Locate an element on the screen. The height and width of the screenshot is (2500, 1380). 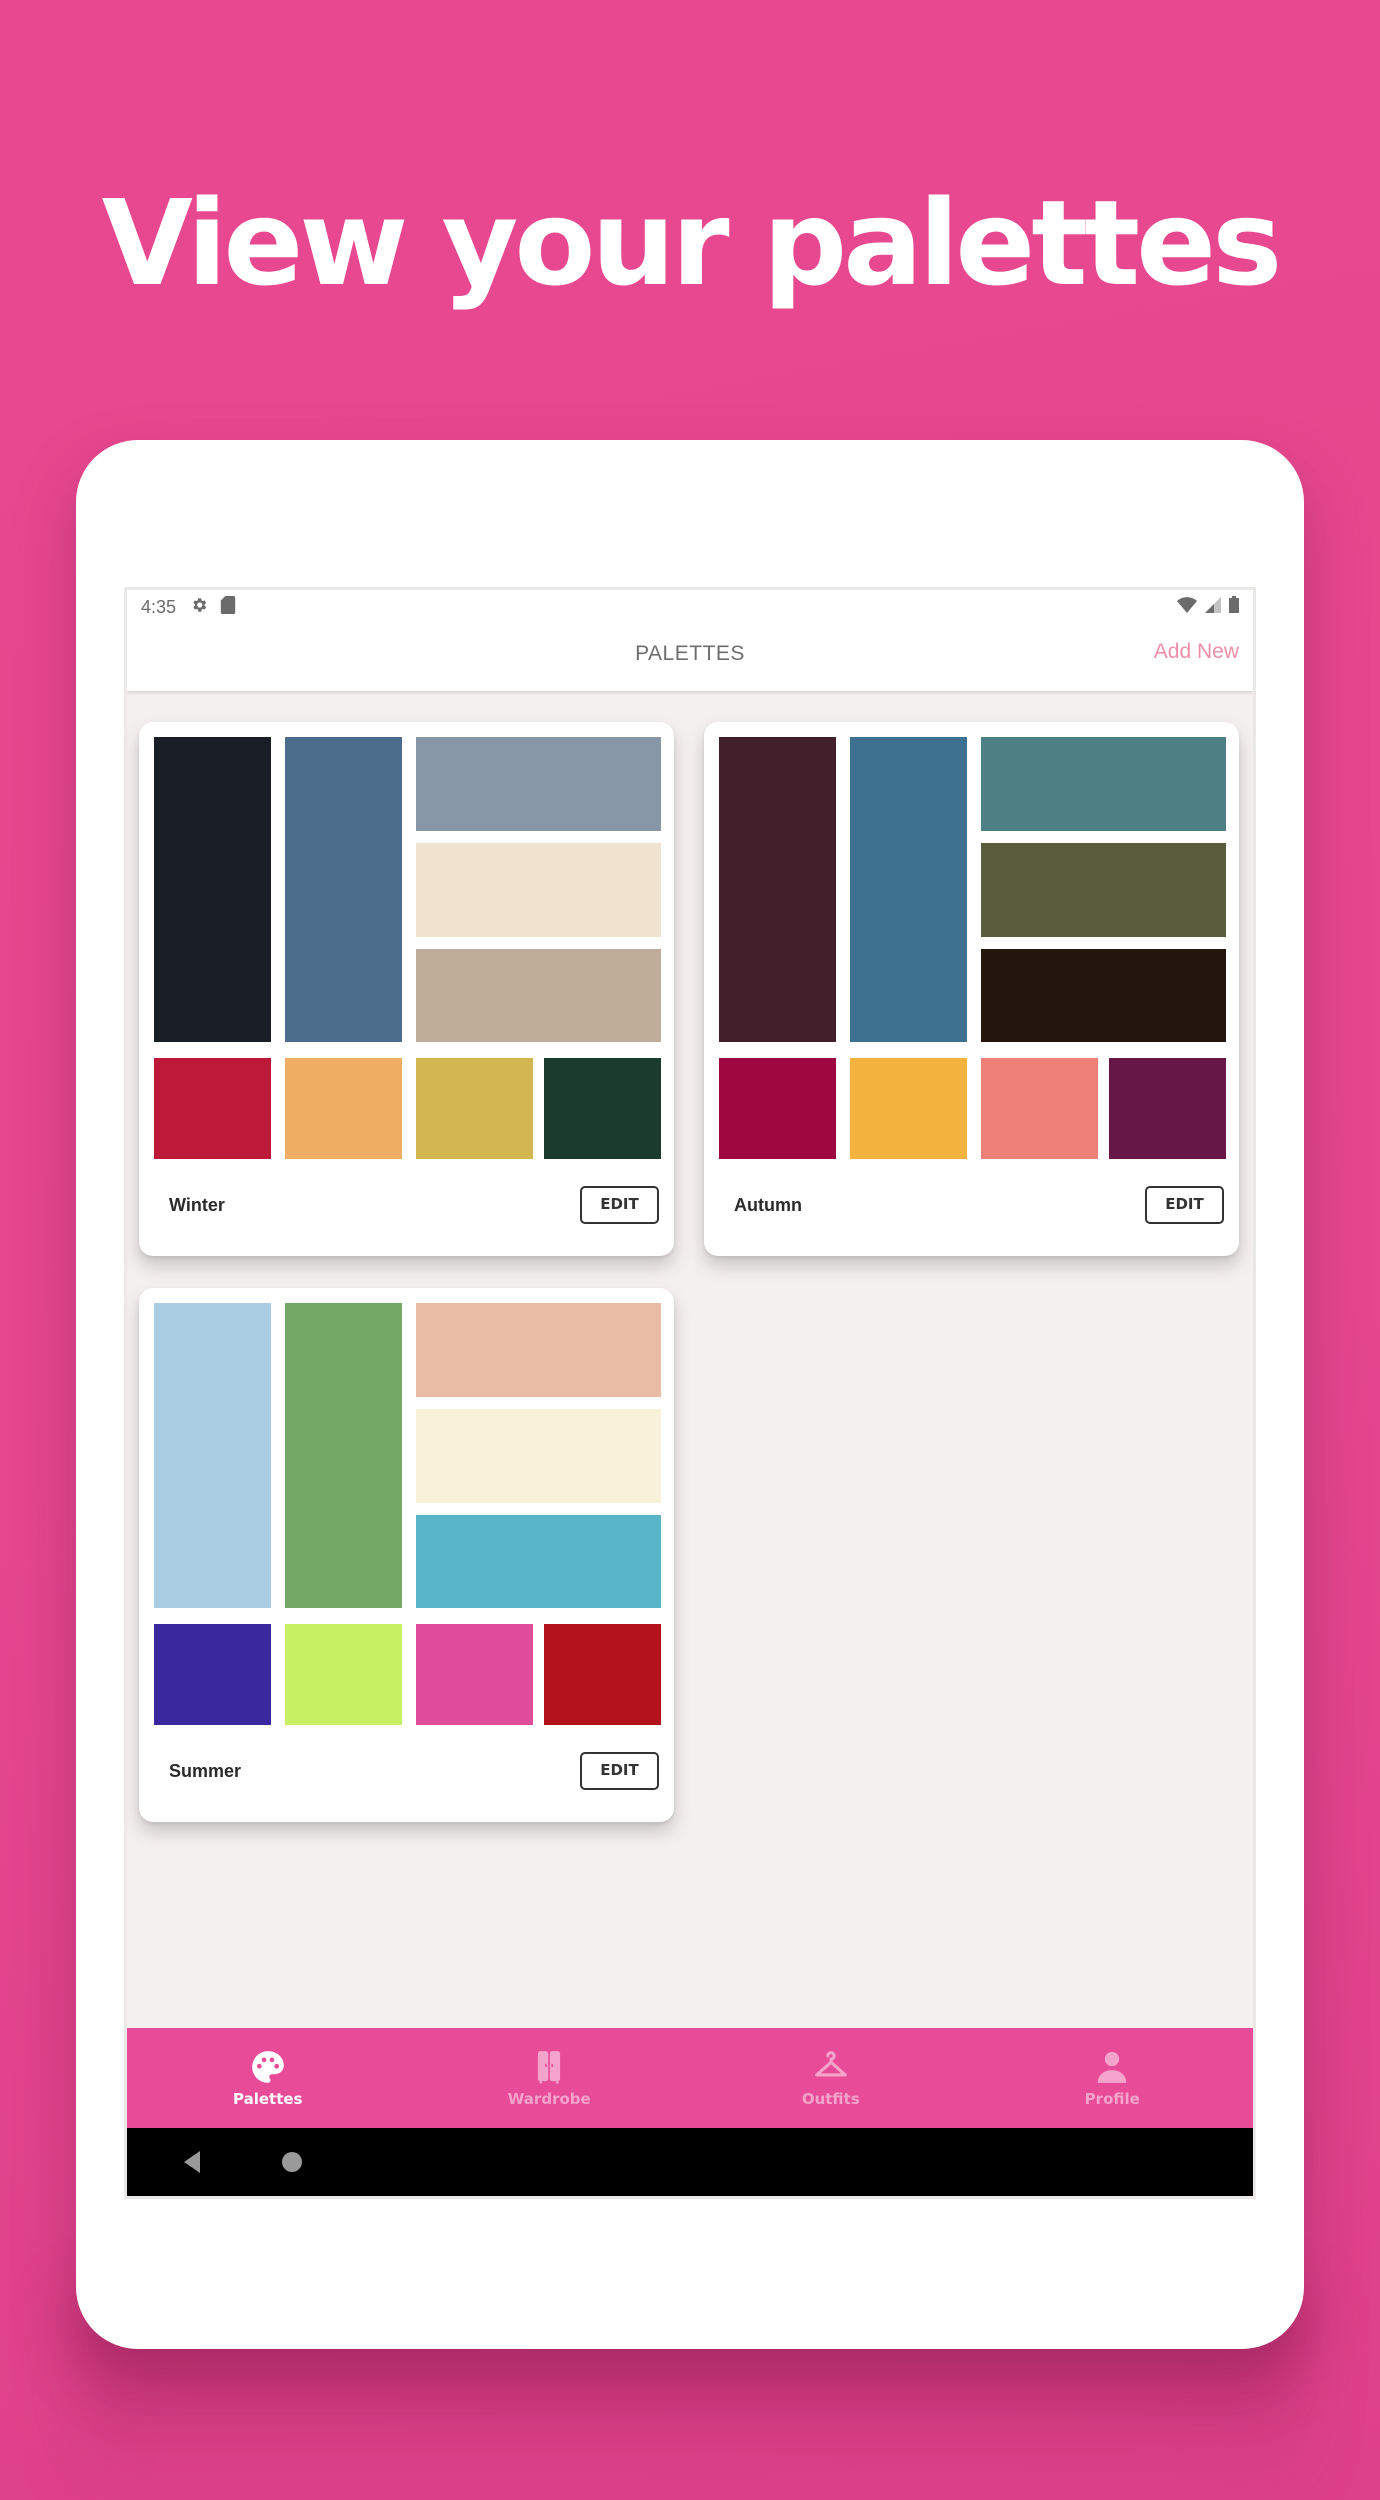
palette-name: Autumn is located at coordinates (768, 1205).